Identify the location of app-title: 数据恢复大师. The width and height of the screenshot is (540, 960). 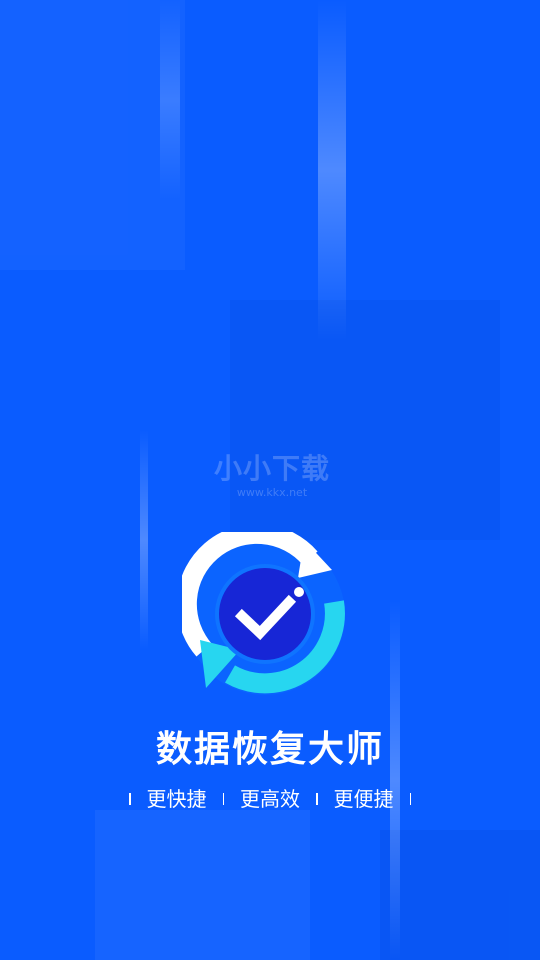
(269, 749).